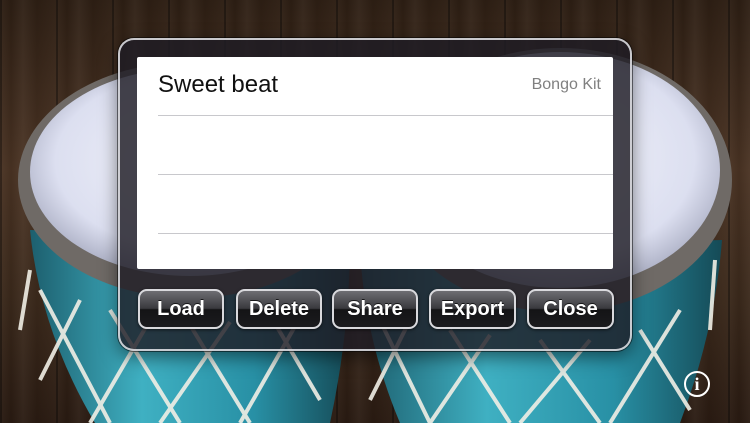 The image size is (750, 423). I want to click on load-button: Load, so click(181, 309).